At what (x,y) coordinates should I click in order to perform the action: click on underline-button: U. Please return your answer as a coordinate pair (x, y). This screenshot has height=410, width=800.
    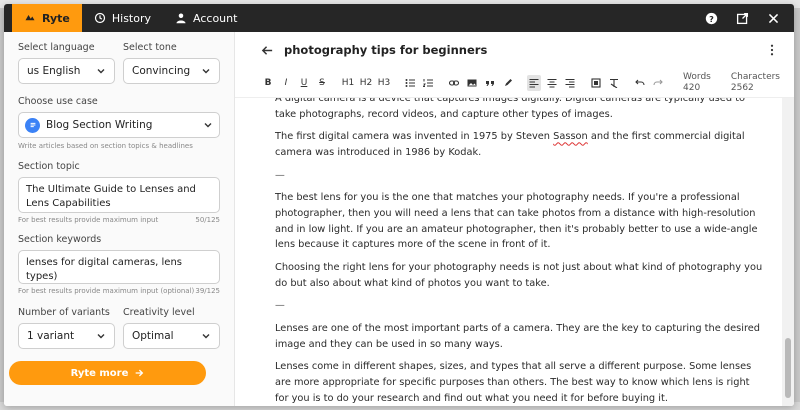
    Looking at the image, I should click on (304, 83).